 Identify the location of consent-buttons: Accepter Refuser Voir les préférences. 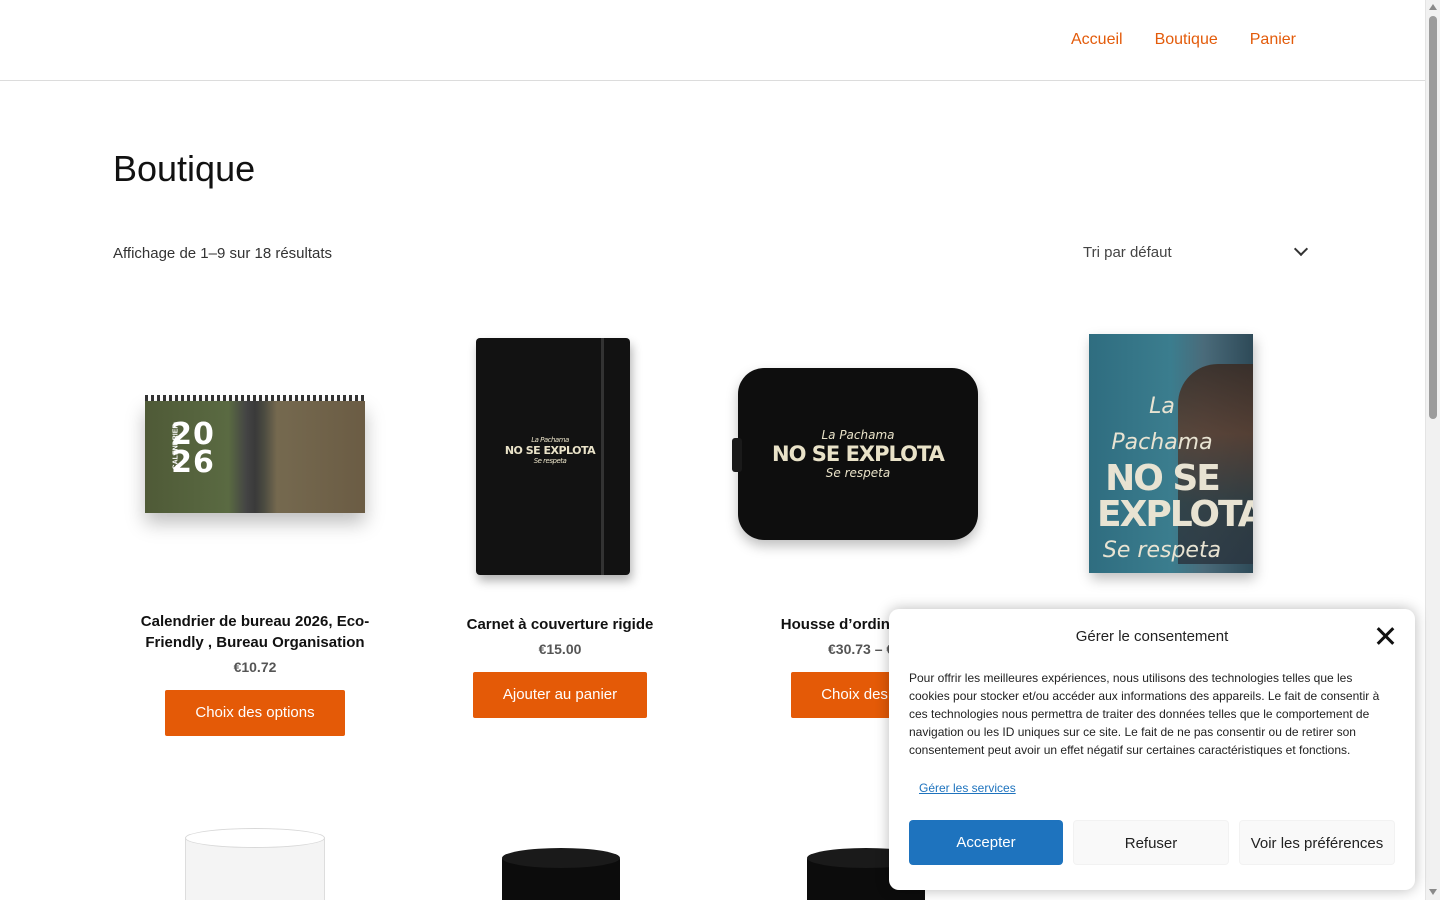
(1152, 842).